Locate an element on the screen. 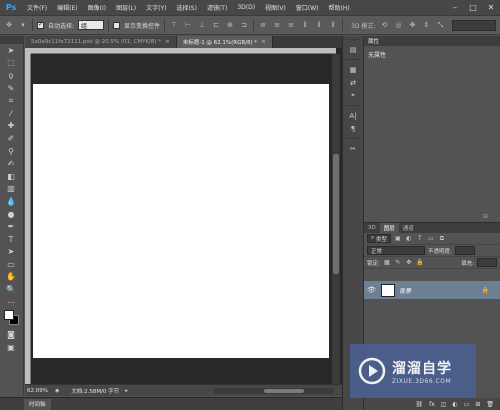 This screenshot has height=410, width=500. path-select-tool-icon: ➤ is located at coordinates (11, 252).